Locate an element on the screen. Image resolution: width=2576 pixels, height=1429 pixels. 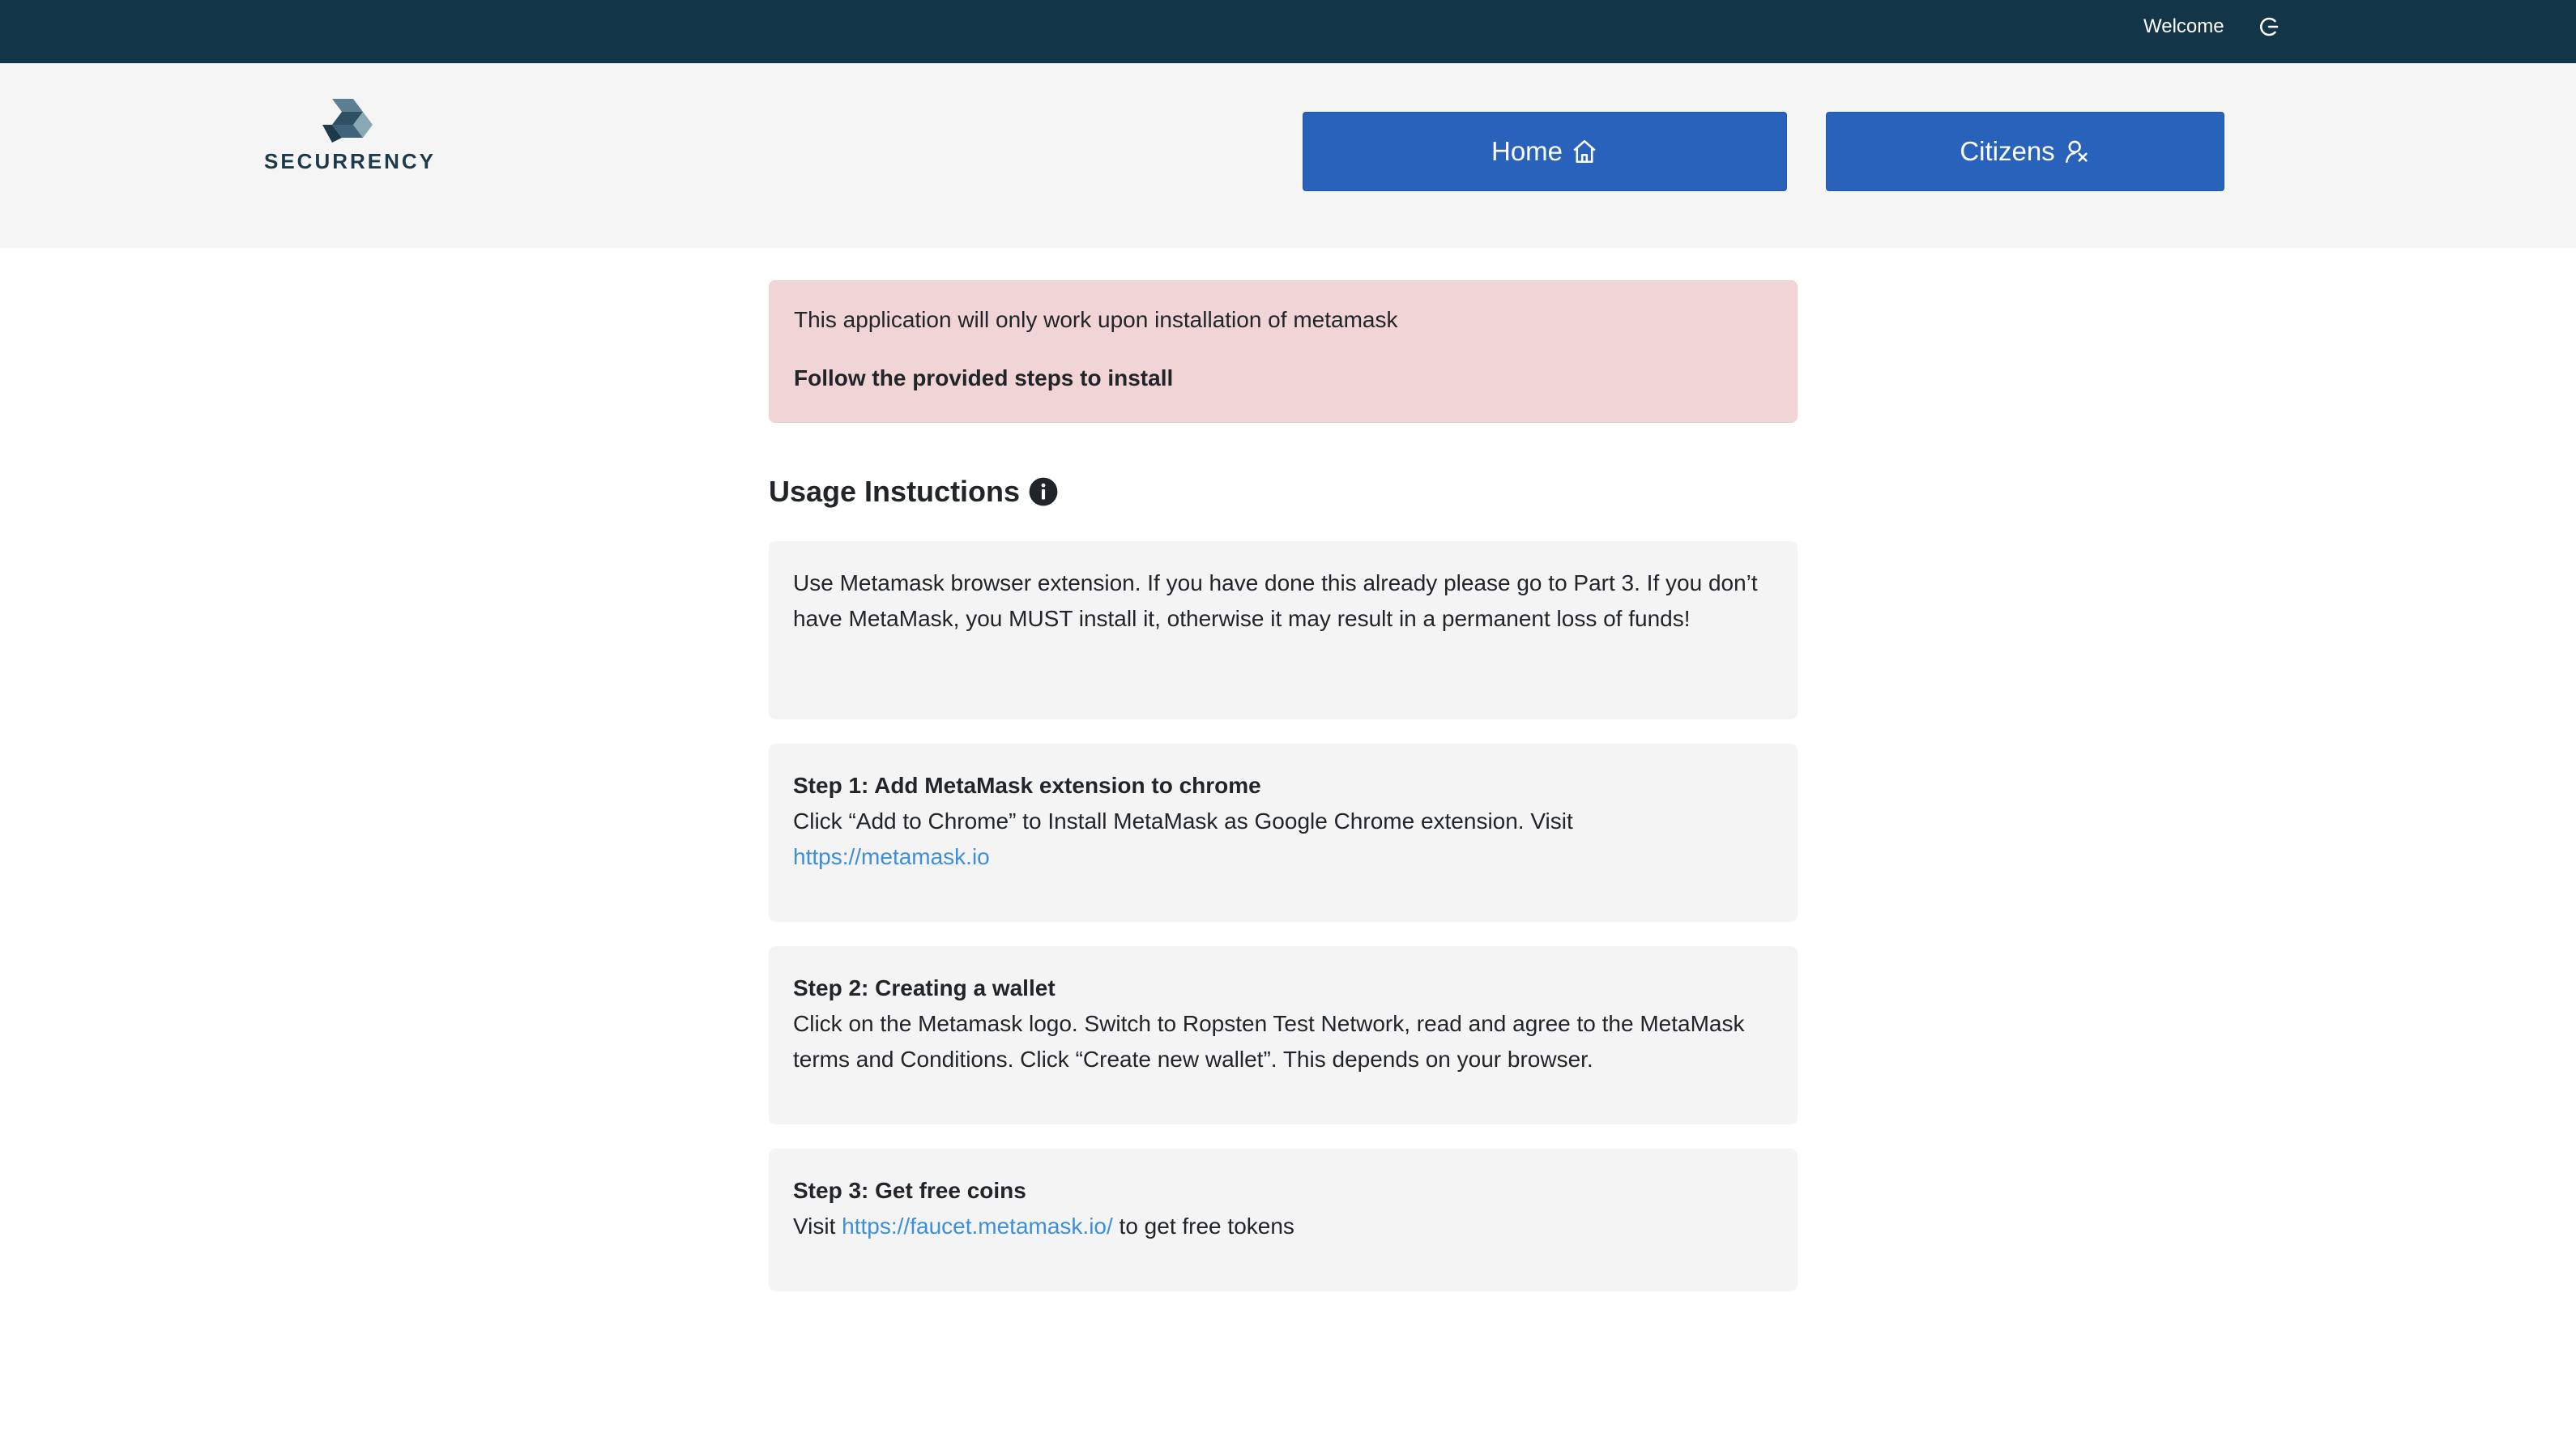
securrency-logo: SECURRENCY is located at coordinates (350, 139).